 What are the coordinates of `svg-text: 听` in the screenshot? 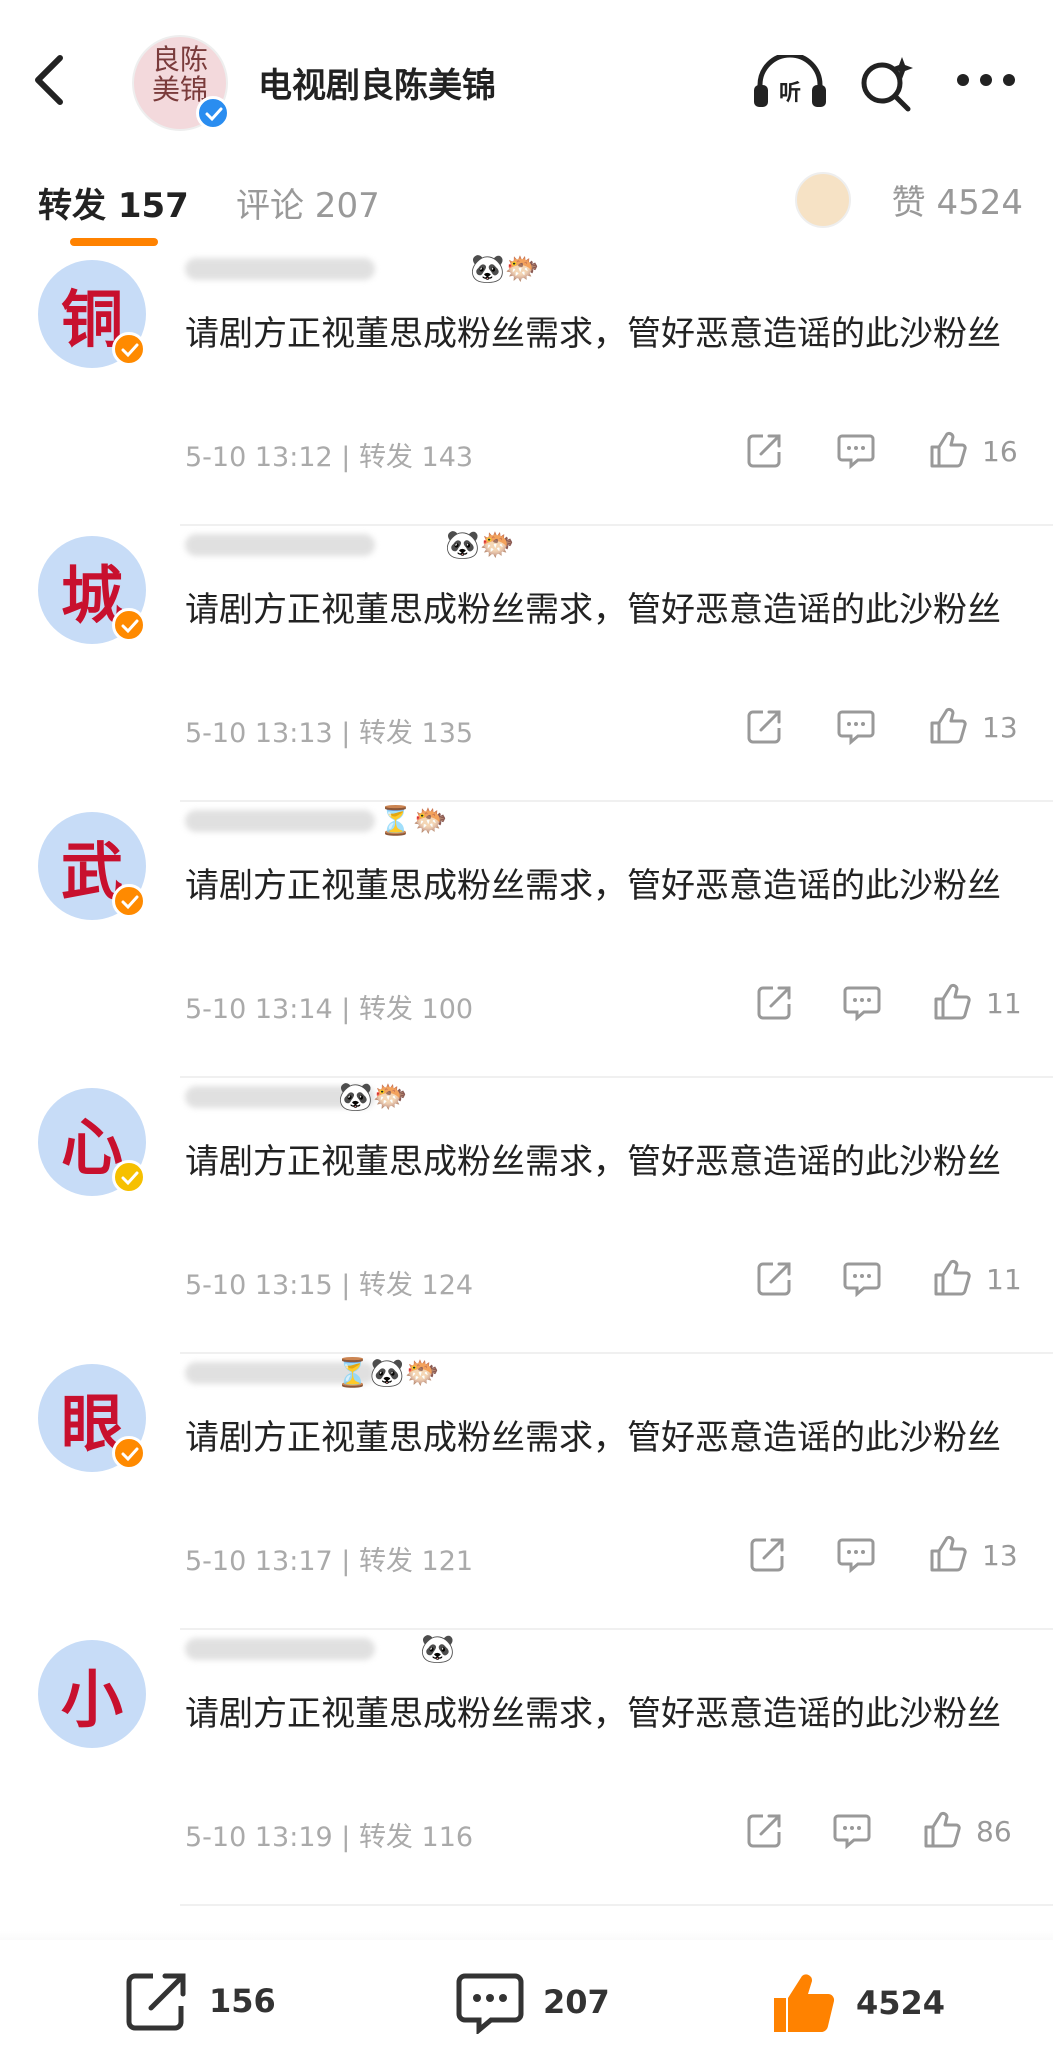 It's located at (790, 93).